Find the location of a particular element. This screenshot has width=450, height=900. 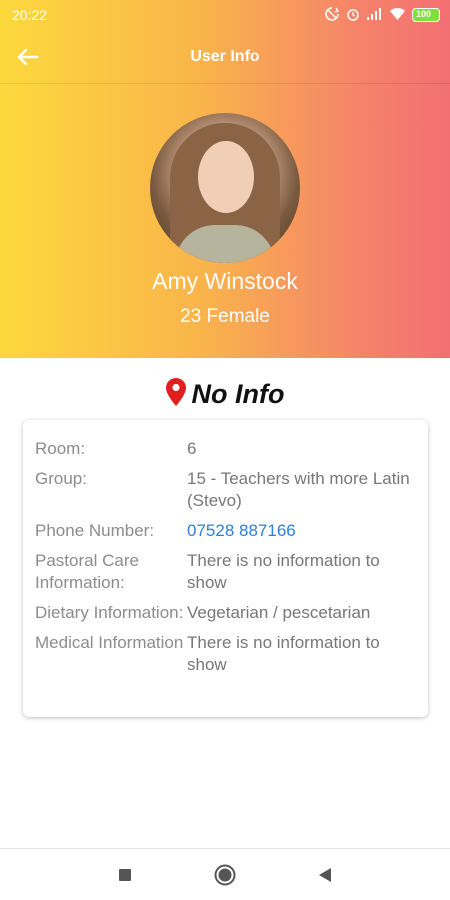

battery-icon: 100 is located at coordinates (426, 15).